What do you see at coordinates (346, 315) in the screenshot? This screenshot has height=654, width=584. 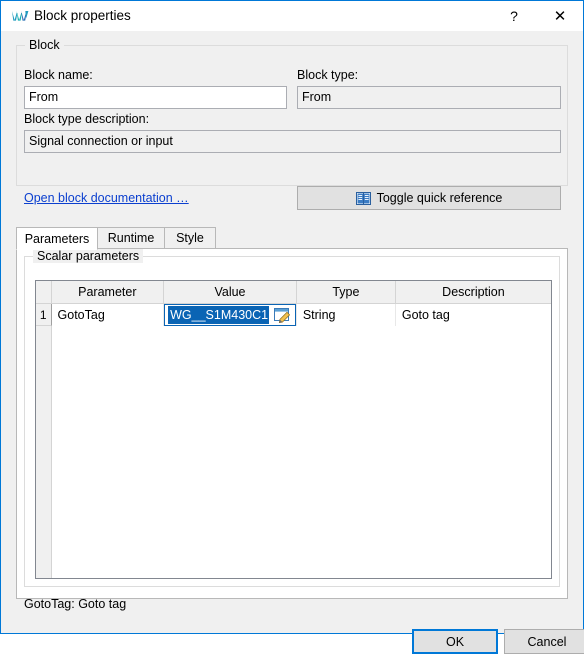 I see `cell-type: String` at bounding box center [346, 315].